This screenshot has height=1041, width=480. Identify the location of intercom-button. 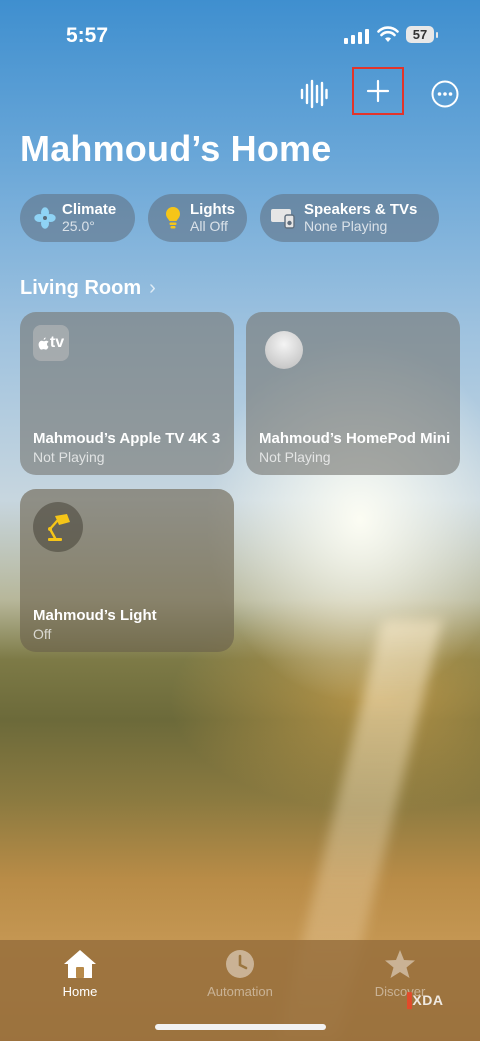
(314, 94).